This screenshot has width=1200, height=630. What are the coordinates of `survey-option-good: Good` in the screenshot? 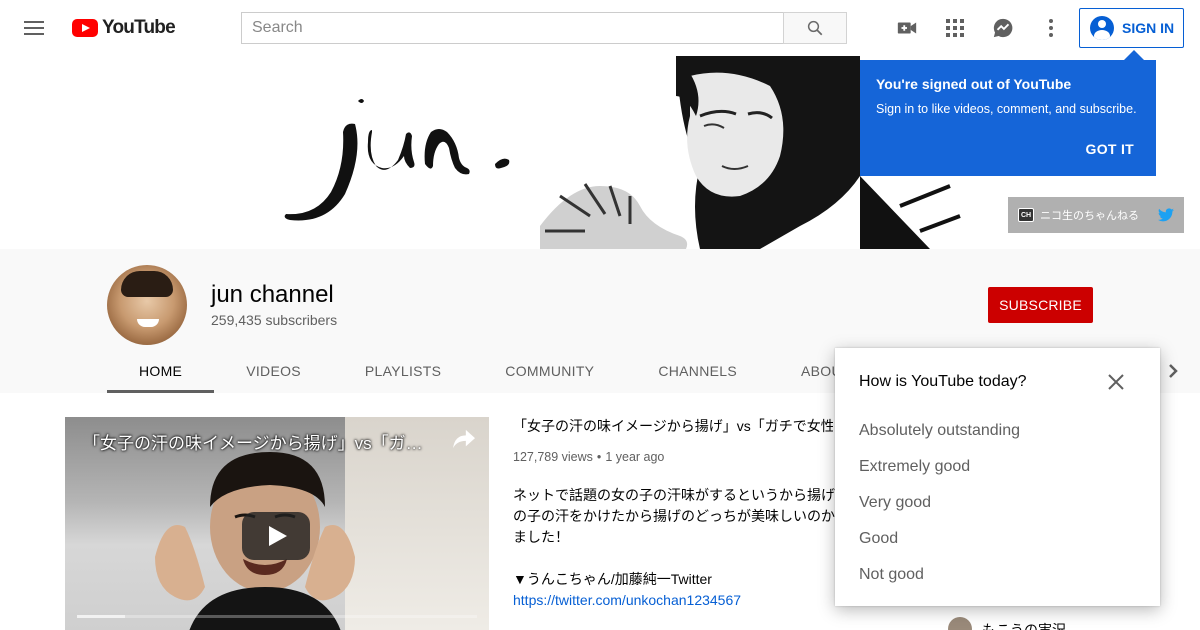 It's located at (878, 539).